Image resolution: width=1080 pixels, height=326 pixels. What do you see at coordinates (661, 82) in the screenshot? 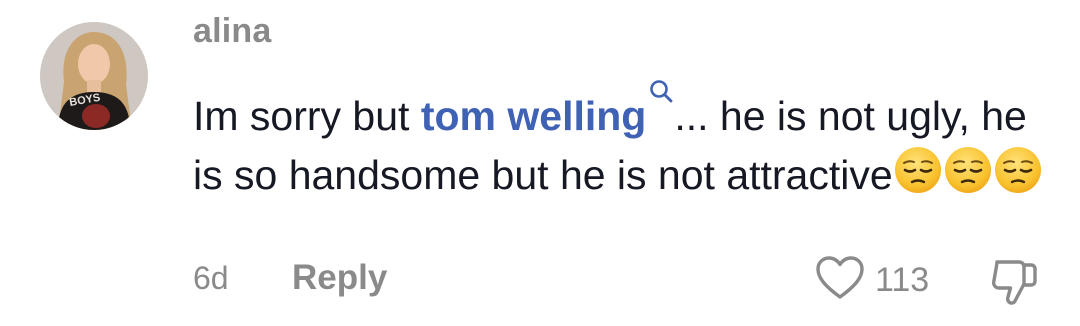
I see `search-icon` at bounding box center [661, 82].